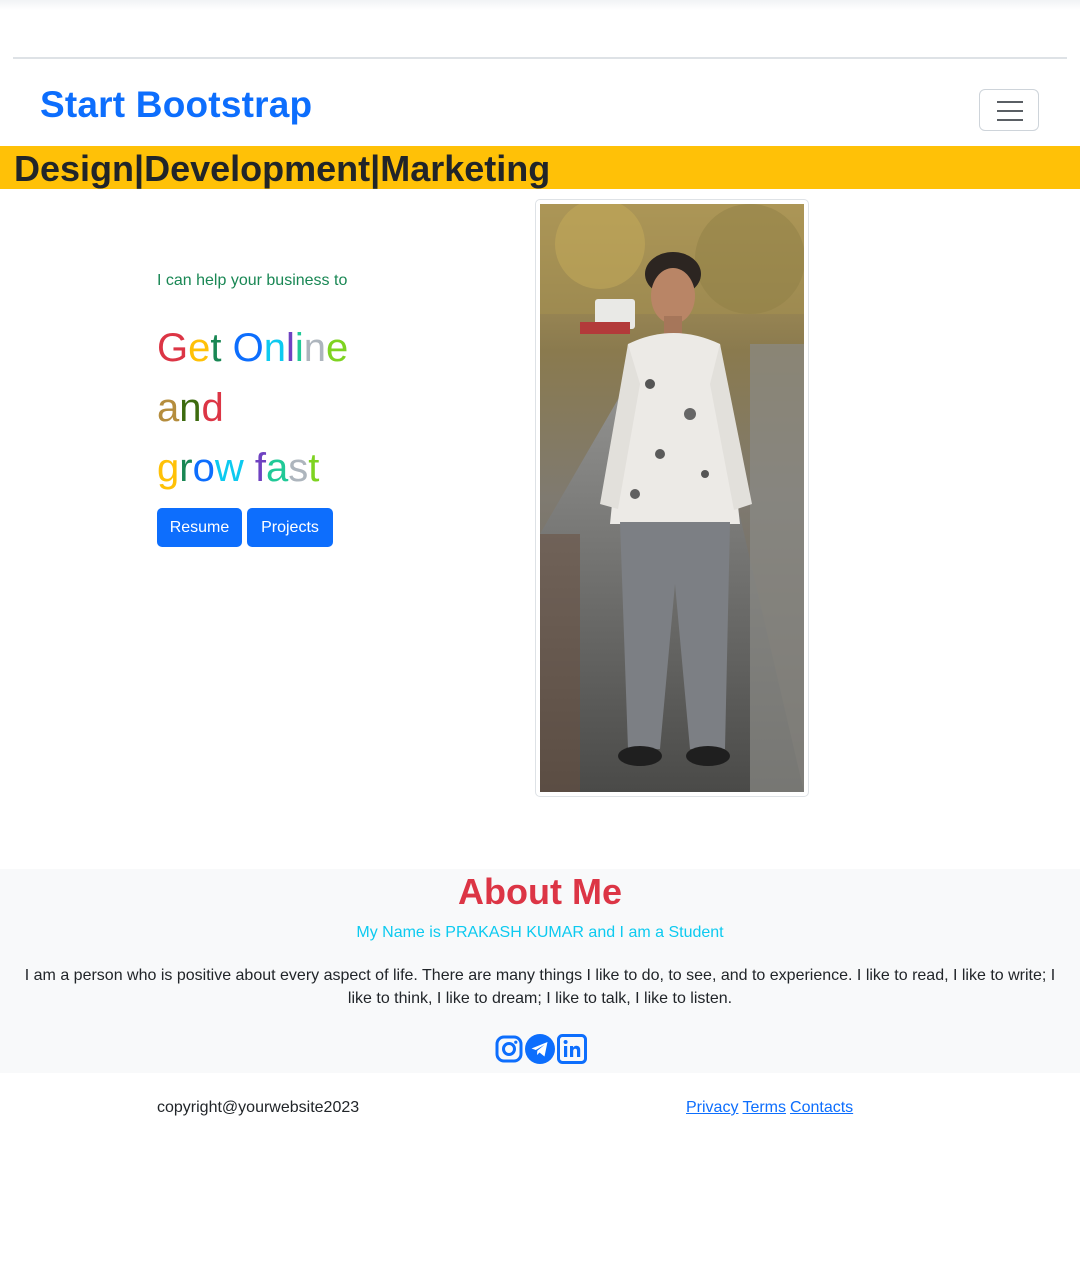 The height and width of the screenshot is (1281, 1080). What do you see at coordinates (540, 58) in the screenshot?
I see `divider-line` at bounding box center [540, 58].